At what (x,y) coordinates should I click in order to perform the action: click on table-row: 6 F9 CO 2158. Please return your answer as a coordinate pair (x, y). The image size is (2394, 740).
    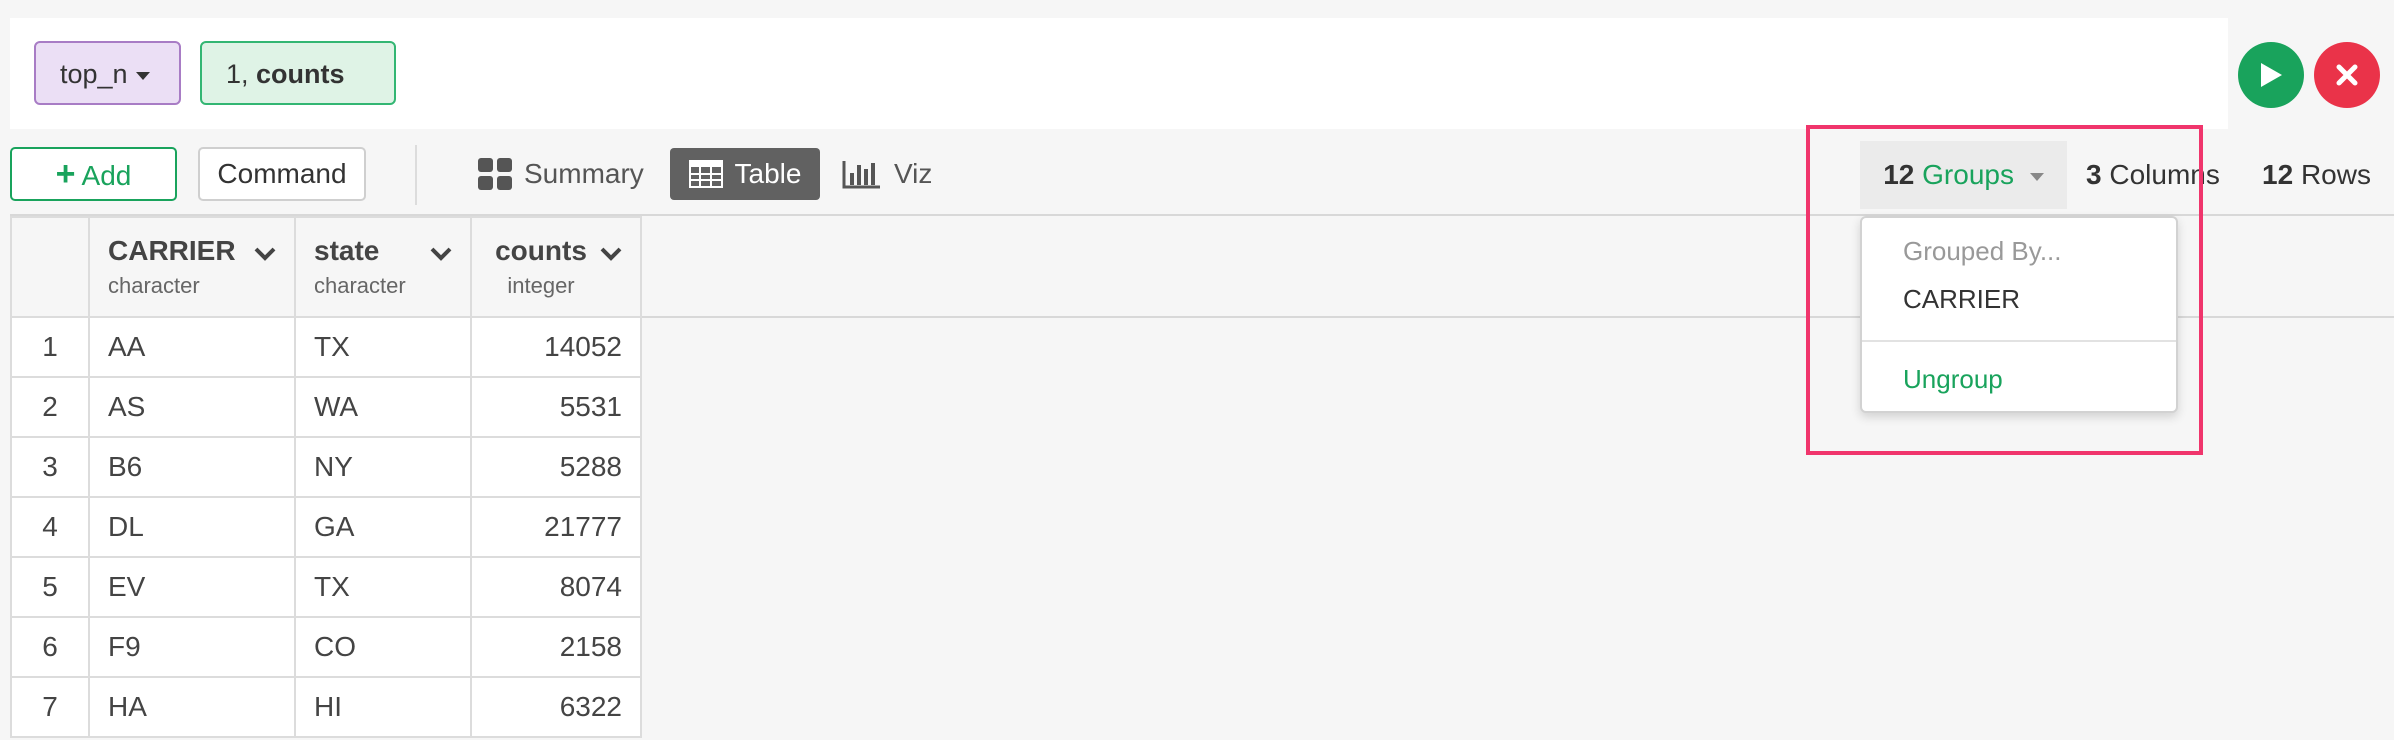
    Looking at the image, I should click on (326, 647).